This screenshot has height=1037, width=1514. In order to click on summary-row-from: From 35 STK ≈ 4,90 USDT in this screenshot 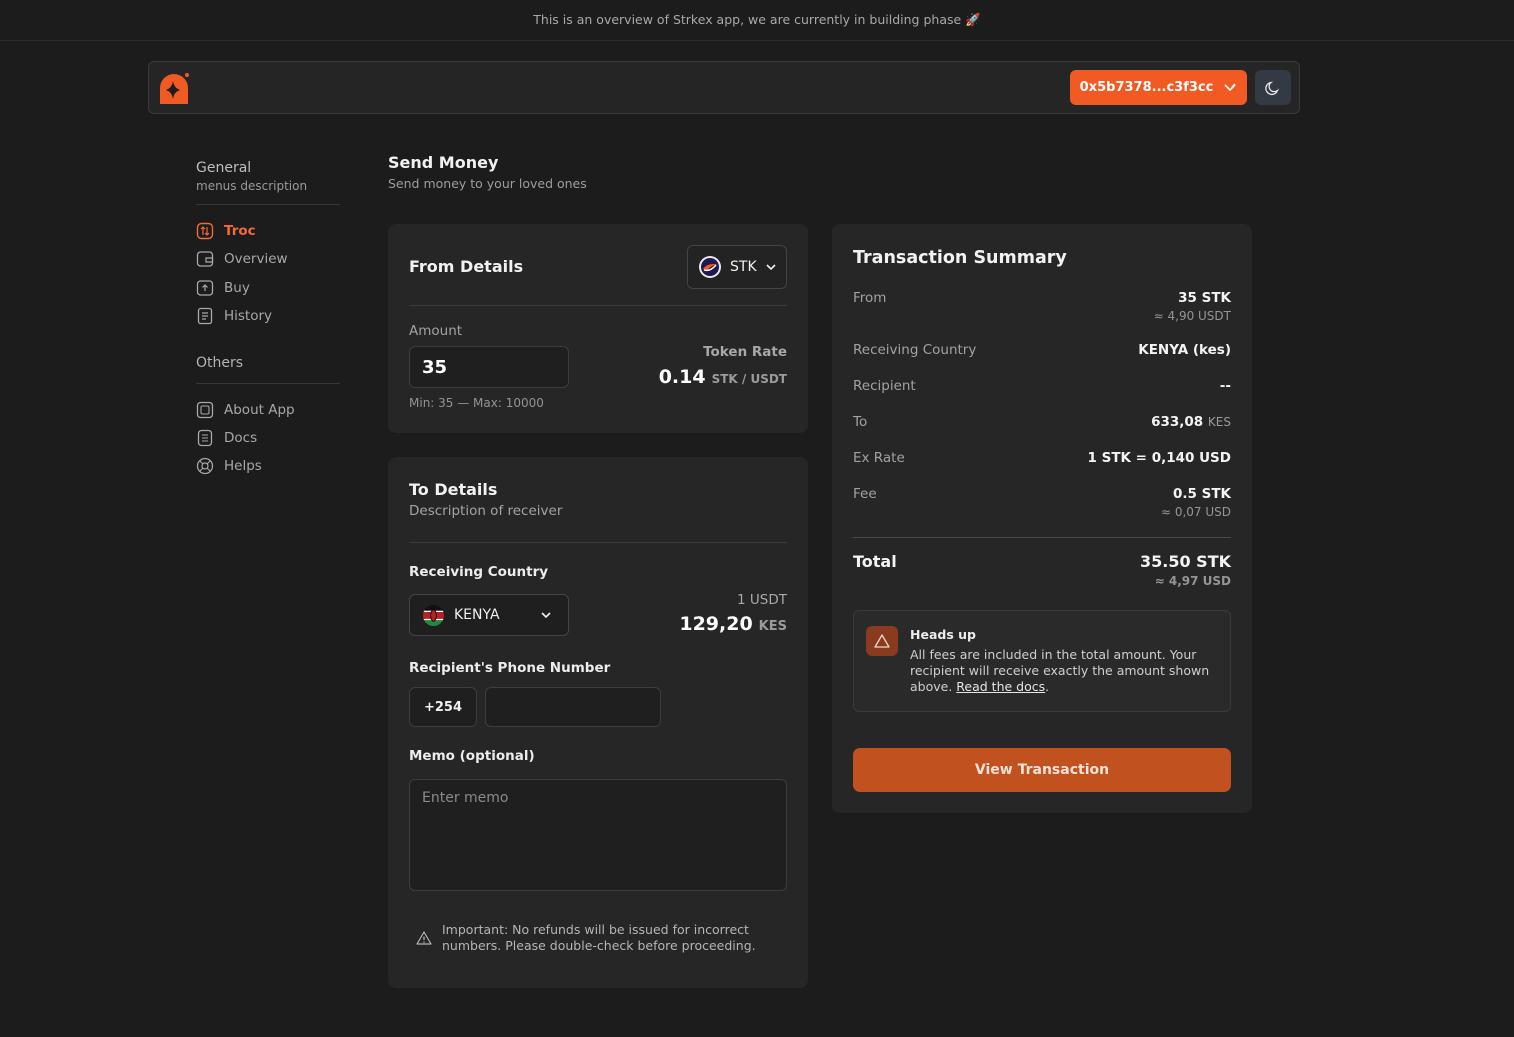, I will do `click(1042, 306)`.